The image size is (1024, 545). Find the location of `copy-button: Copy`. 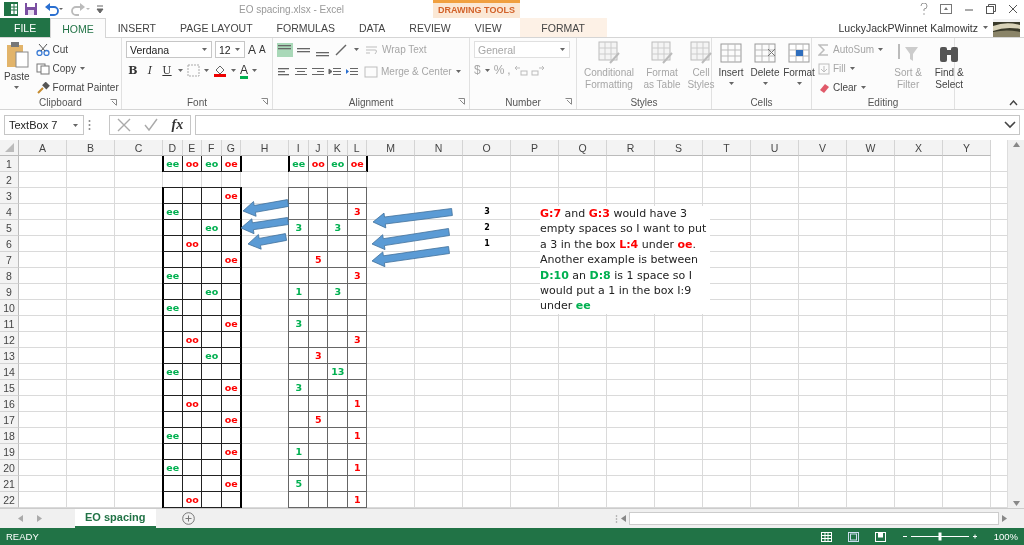

copy-button: Copy is located at coordinates (77, 68).